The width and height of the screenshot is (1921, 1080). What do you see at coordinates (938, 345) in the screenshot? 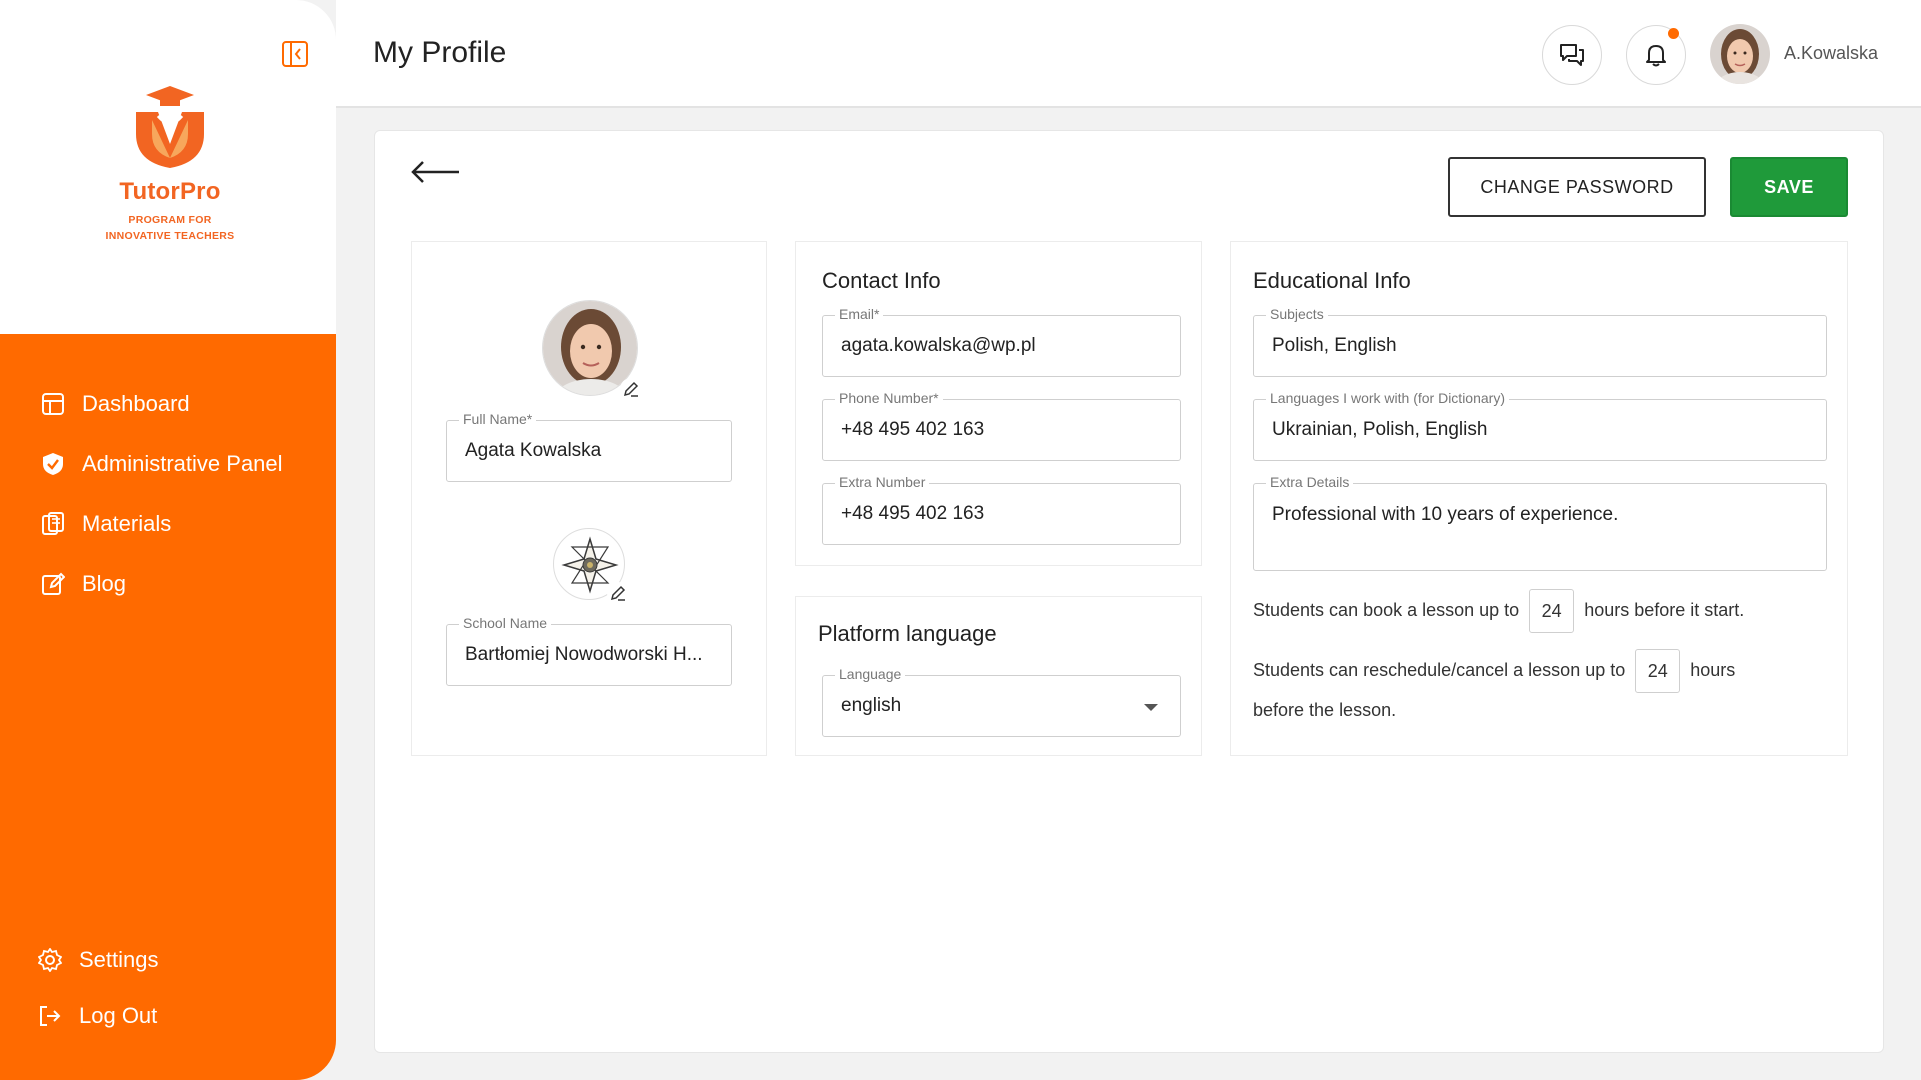
I see `email-value: agata.kowalska@wp.pl` at bounding box center [938, 345].